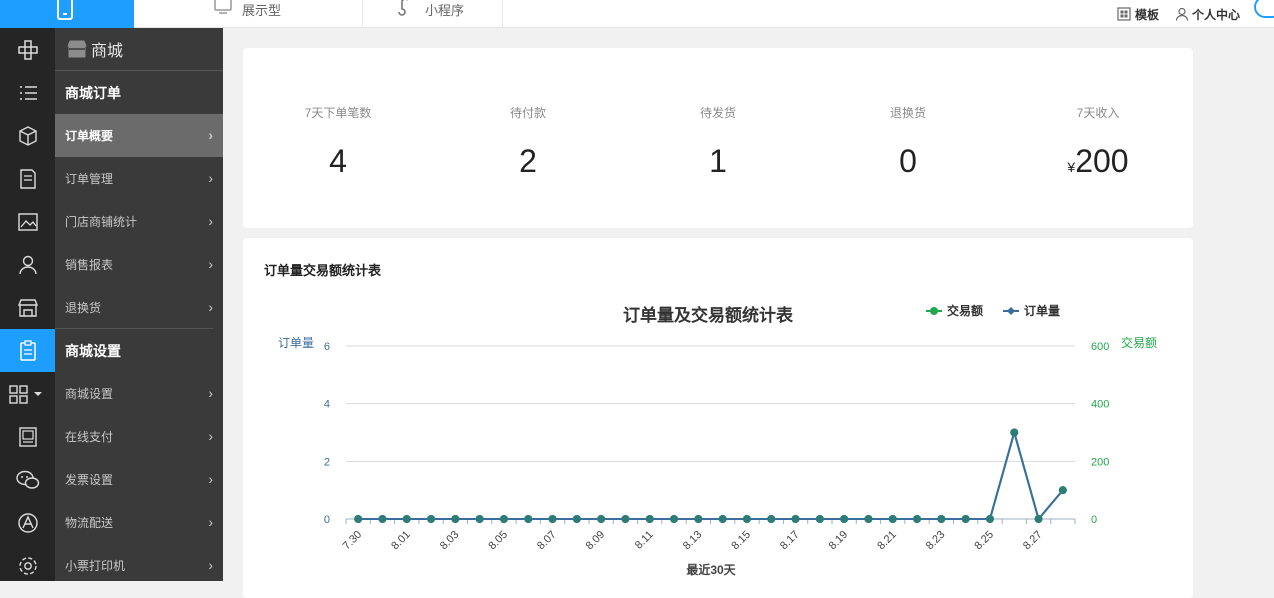  What do you see at coordinates (296, 343) in the screenshot?
I see `y-axis-left-label: 订单量` at bounding box center [296, 343].